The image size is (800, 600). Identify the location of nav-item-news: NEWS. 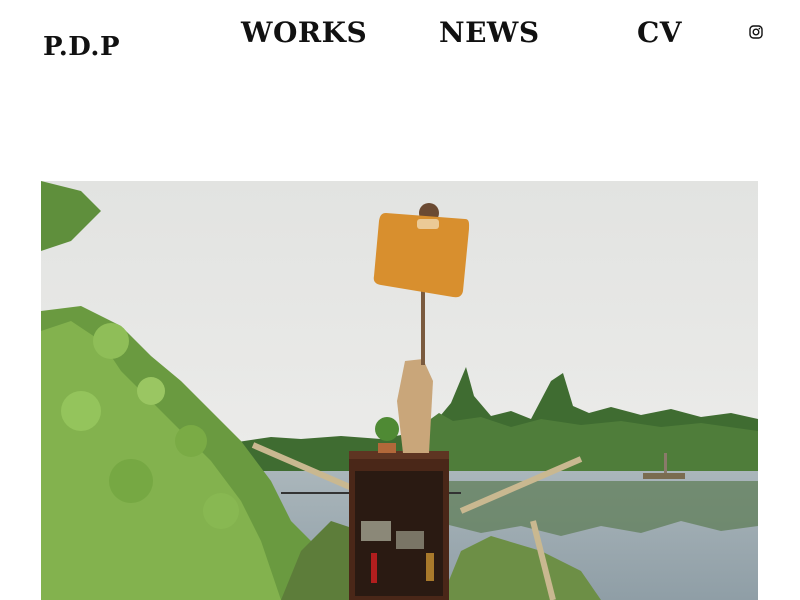
(489, 32).